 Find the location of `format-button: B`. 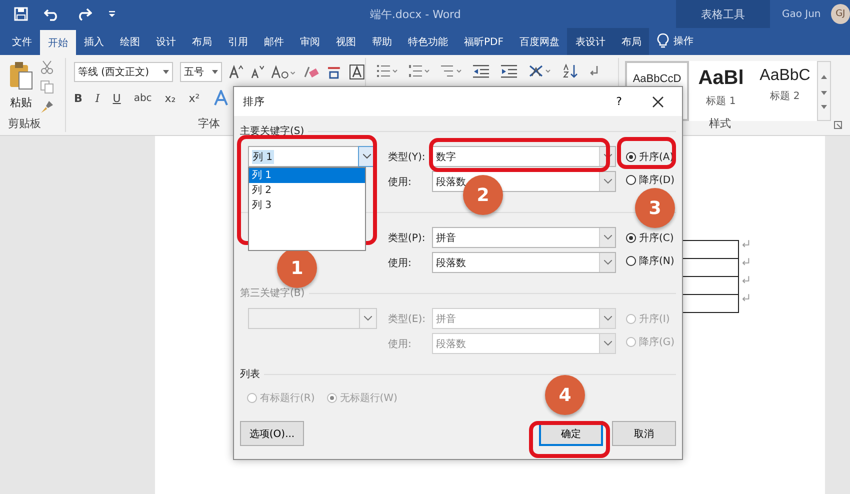

format-button: B is located at coordinates (78, 98).